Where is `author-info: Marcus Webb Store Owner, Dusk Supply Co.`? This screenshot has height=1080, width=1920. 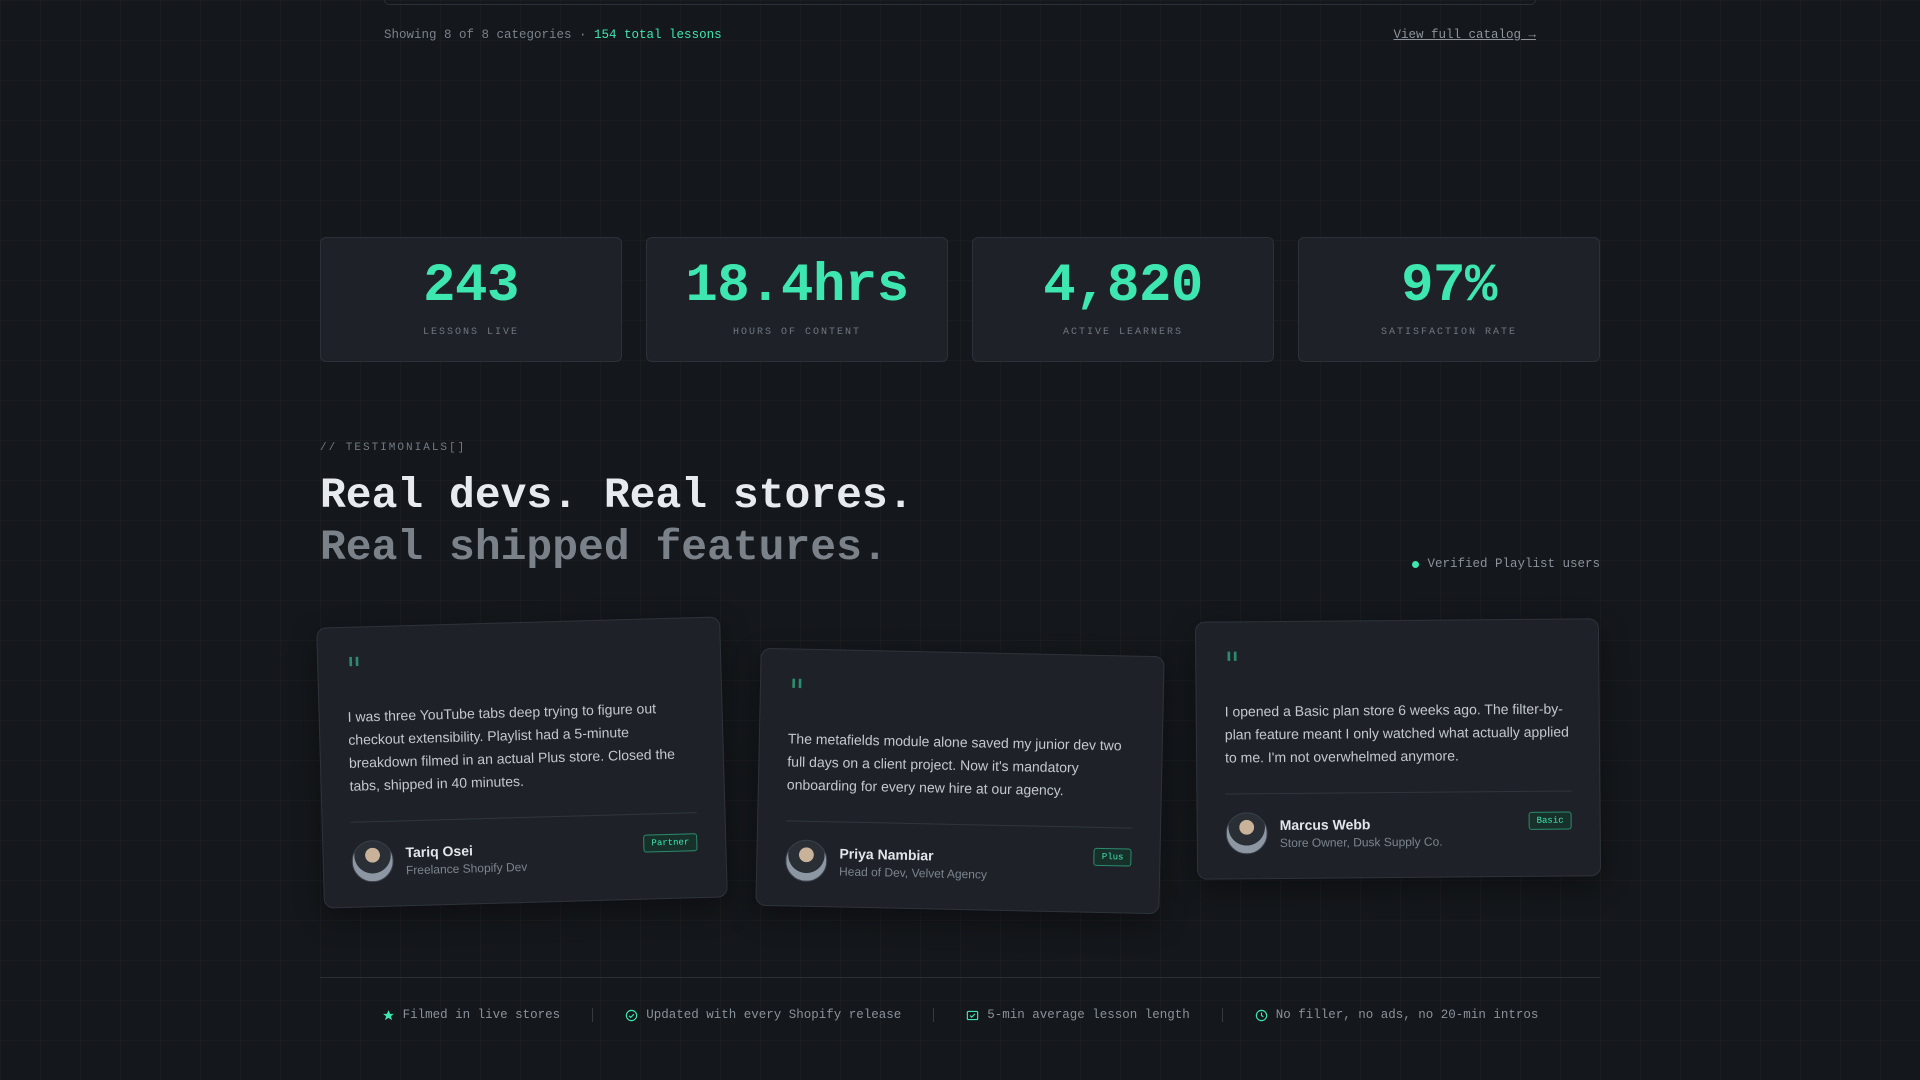
author-info: Marcus Webb Store Owner, Dusk Supply Co. is located at coordinates (1404, 832).